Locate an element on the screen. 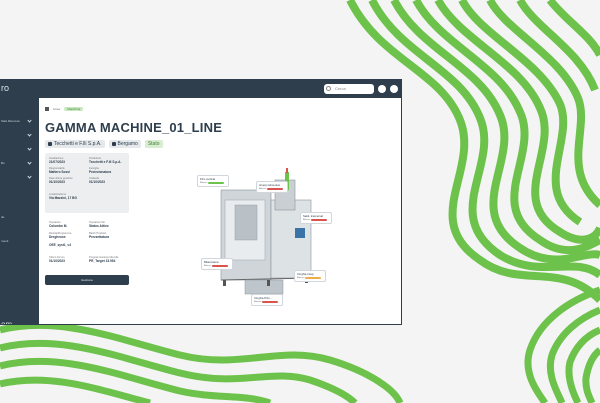 This screenshot has height=403, width=600. detail-field: Batch Prodotto Prezzettatura is located at coordinates (99, 235).